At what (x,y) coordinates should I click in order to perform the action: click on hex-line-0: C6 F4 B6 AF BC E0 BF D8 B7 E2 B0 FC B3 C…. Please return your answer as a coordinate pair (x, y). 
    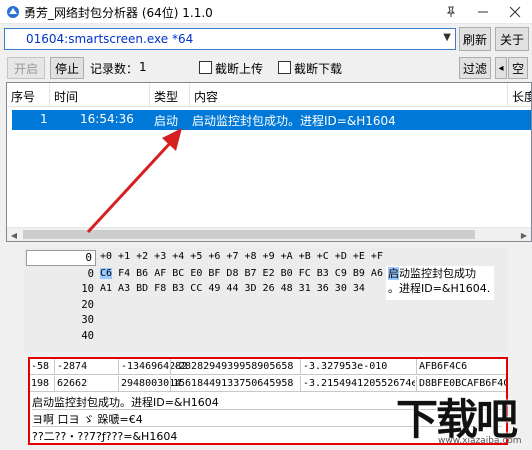
    Looking at the image, I should click on (241, 273).